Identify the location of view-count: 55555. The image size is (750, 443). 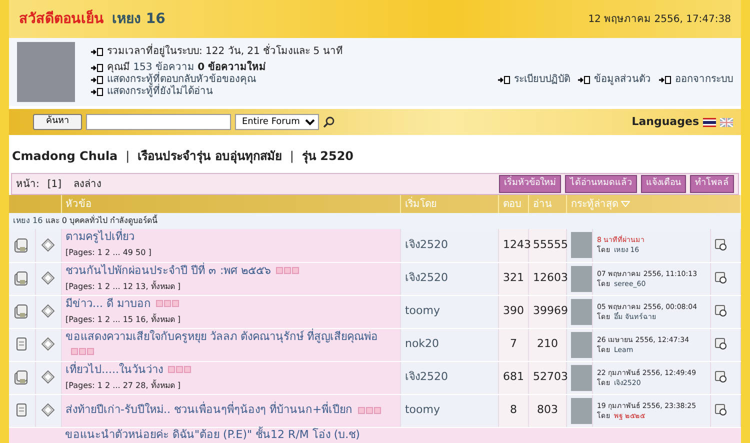
(550, 244).